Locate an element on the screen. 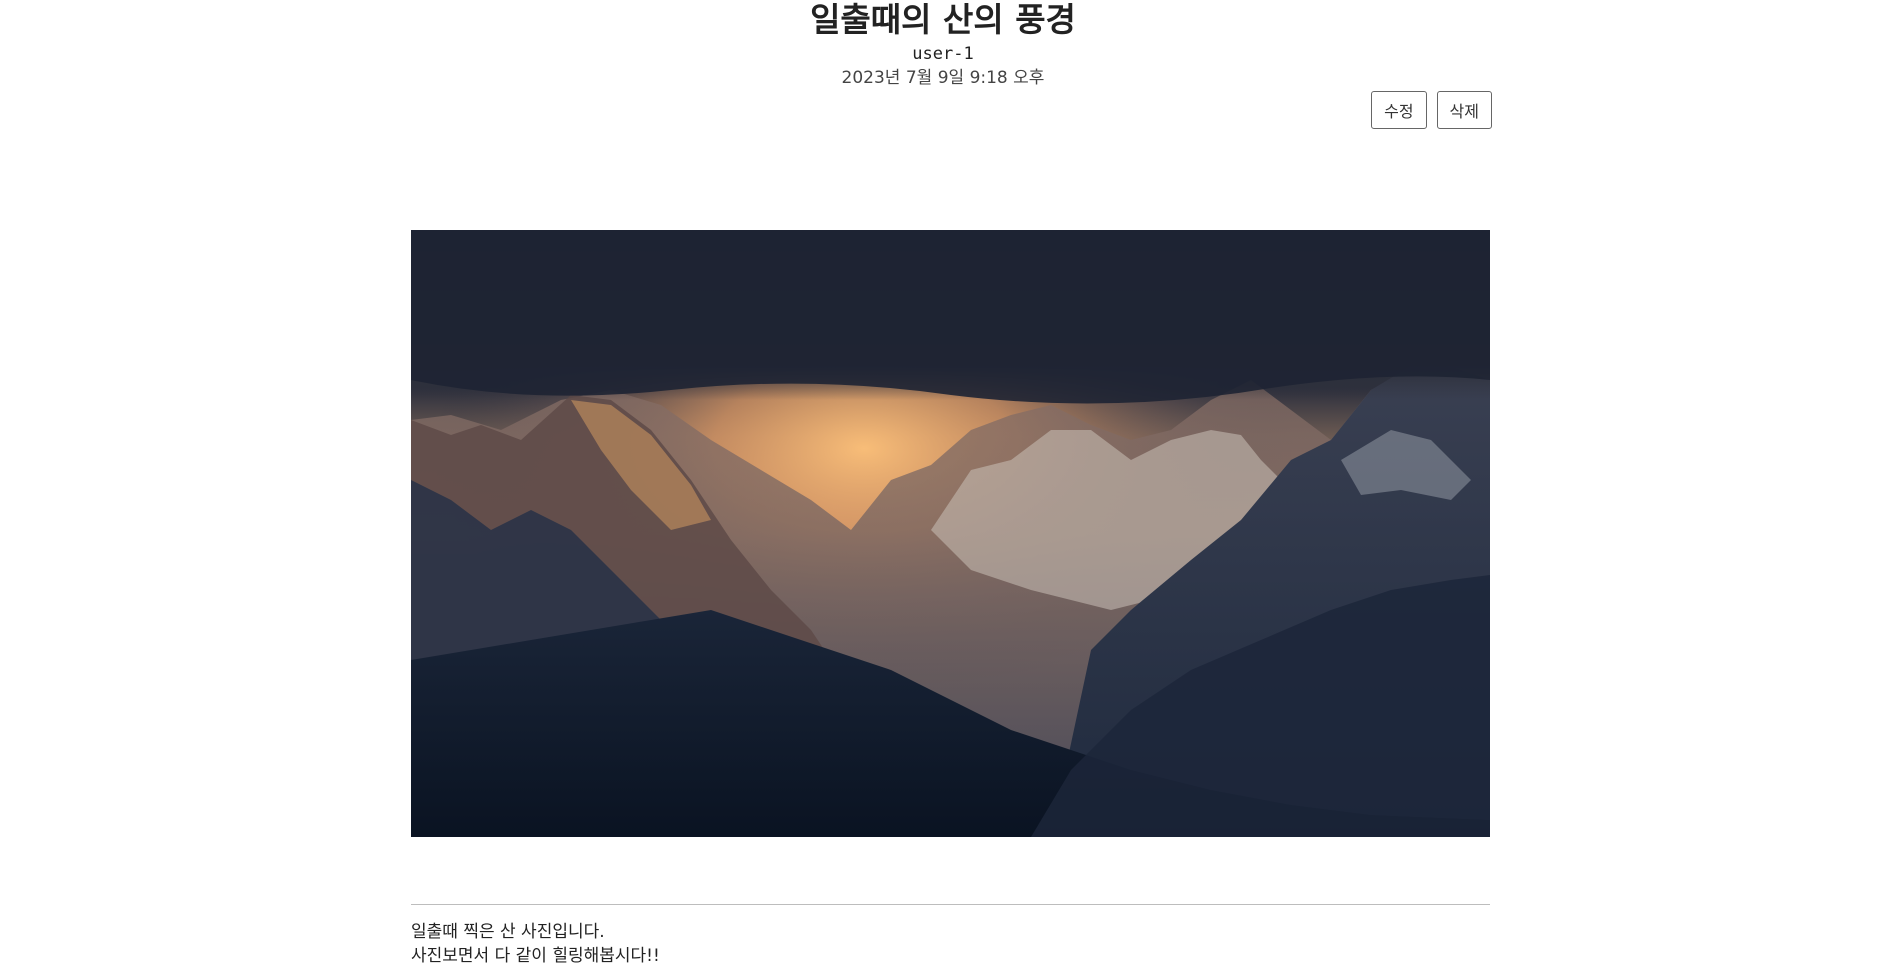  post-body: 일출때 찍은 산 사진입니다. 사진보면서 다 같이 힐링해봅시다!! is located at coordinates (950, 943).